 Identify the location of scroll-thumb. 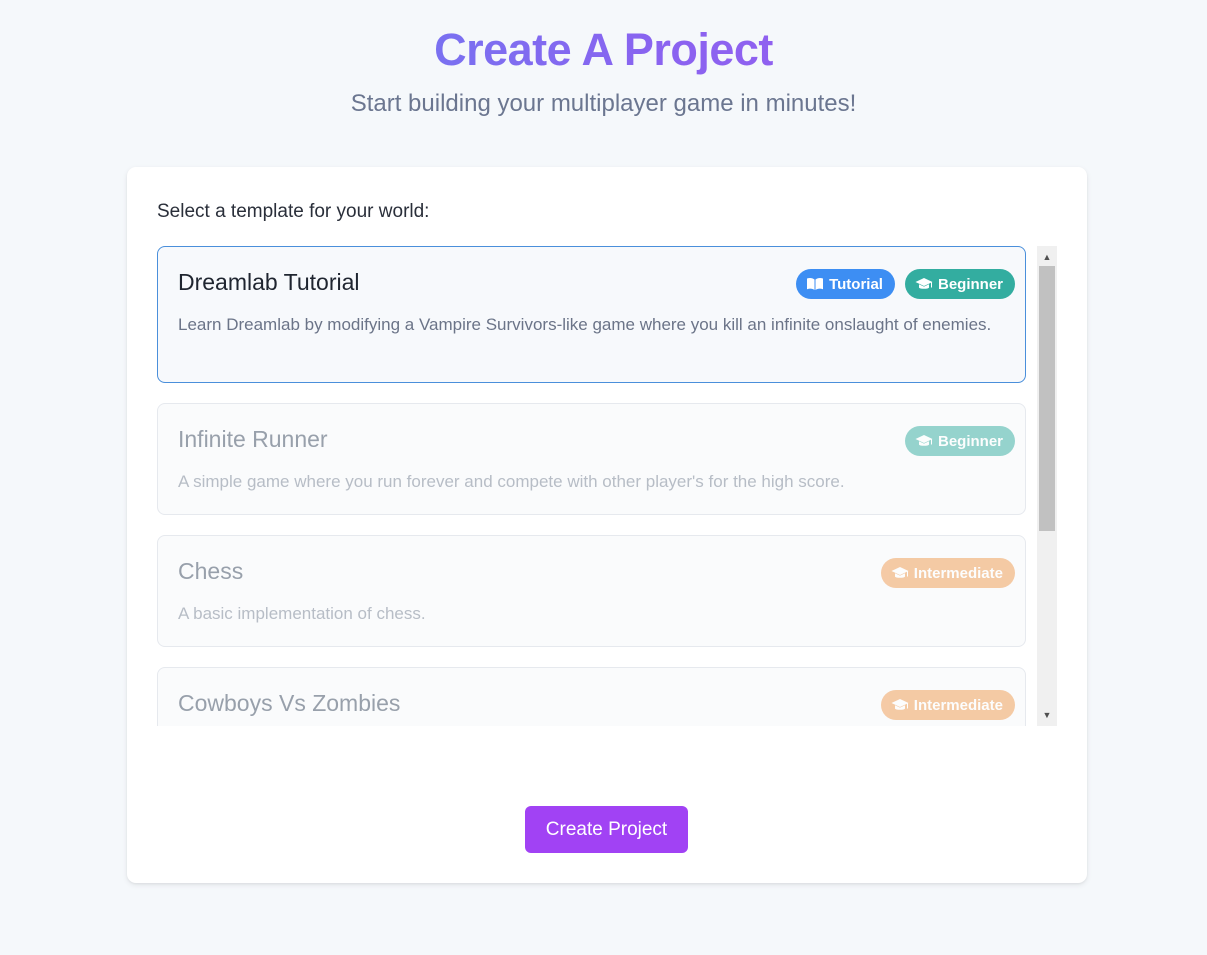
(1047, 398).